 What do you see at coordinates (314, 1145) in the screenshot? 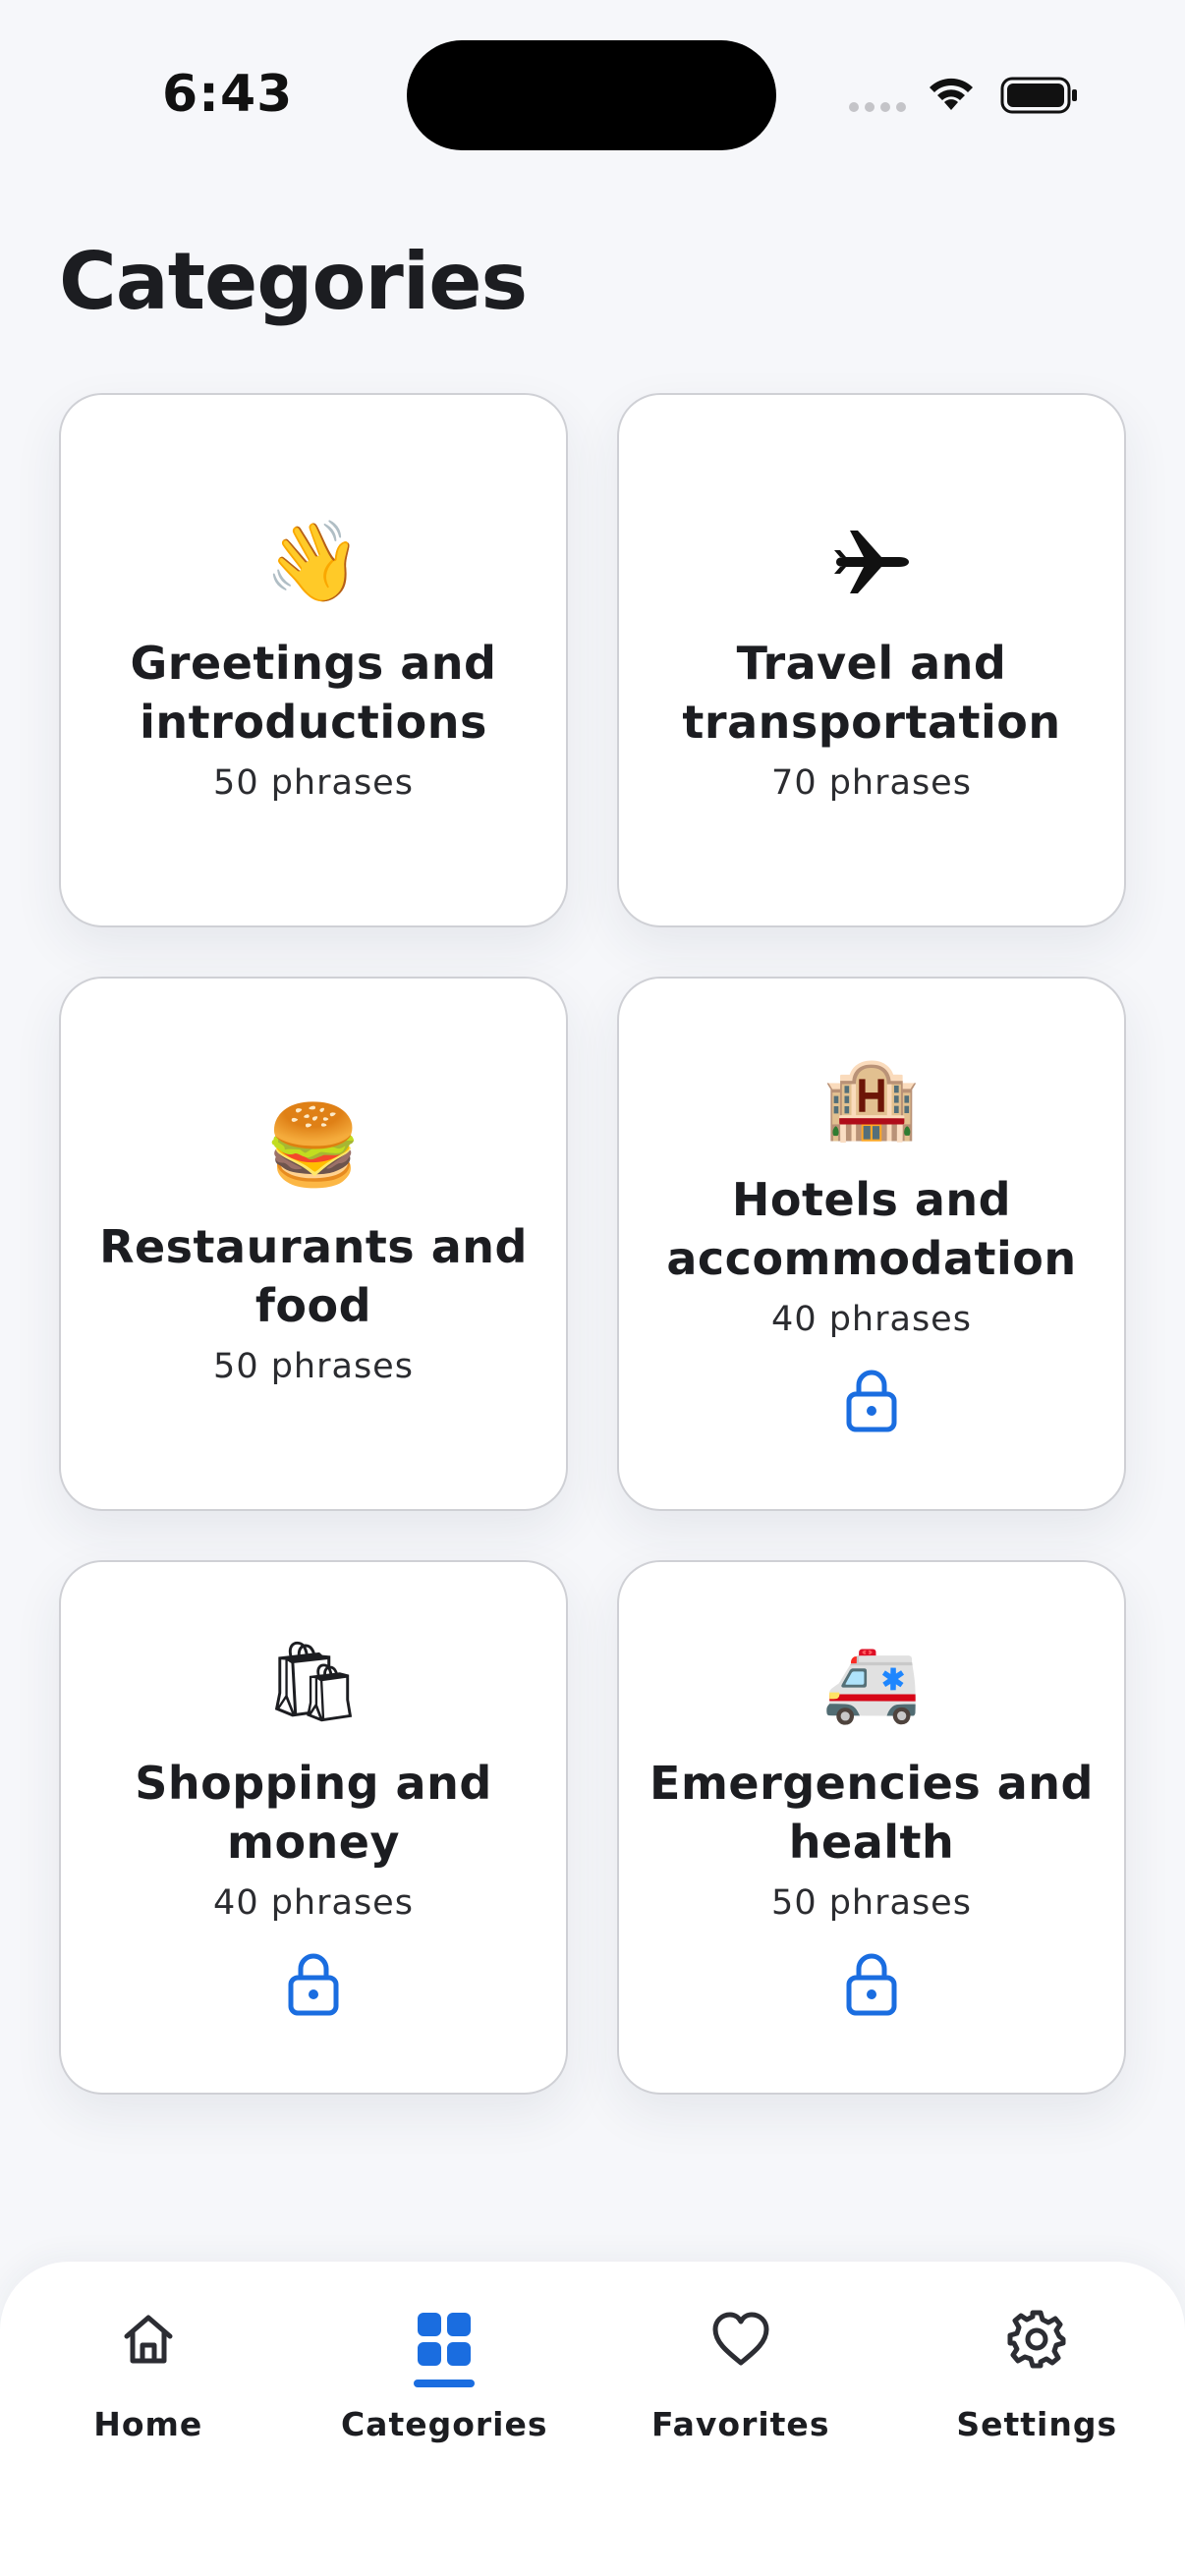
I see `burger-icon: 🍔` at bounding box center [314, 1145].